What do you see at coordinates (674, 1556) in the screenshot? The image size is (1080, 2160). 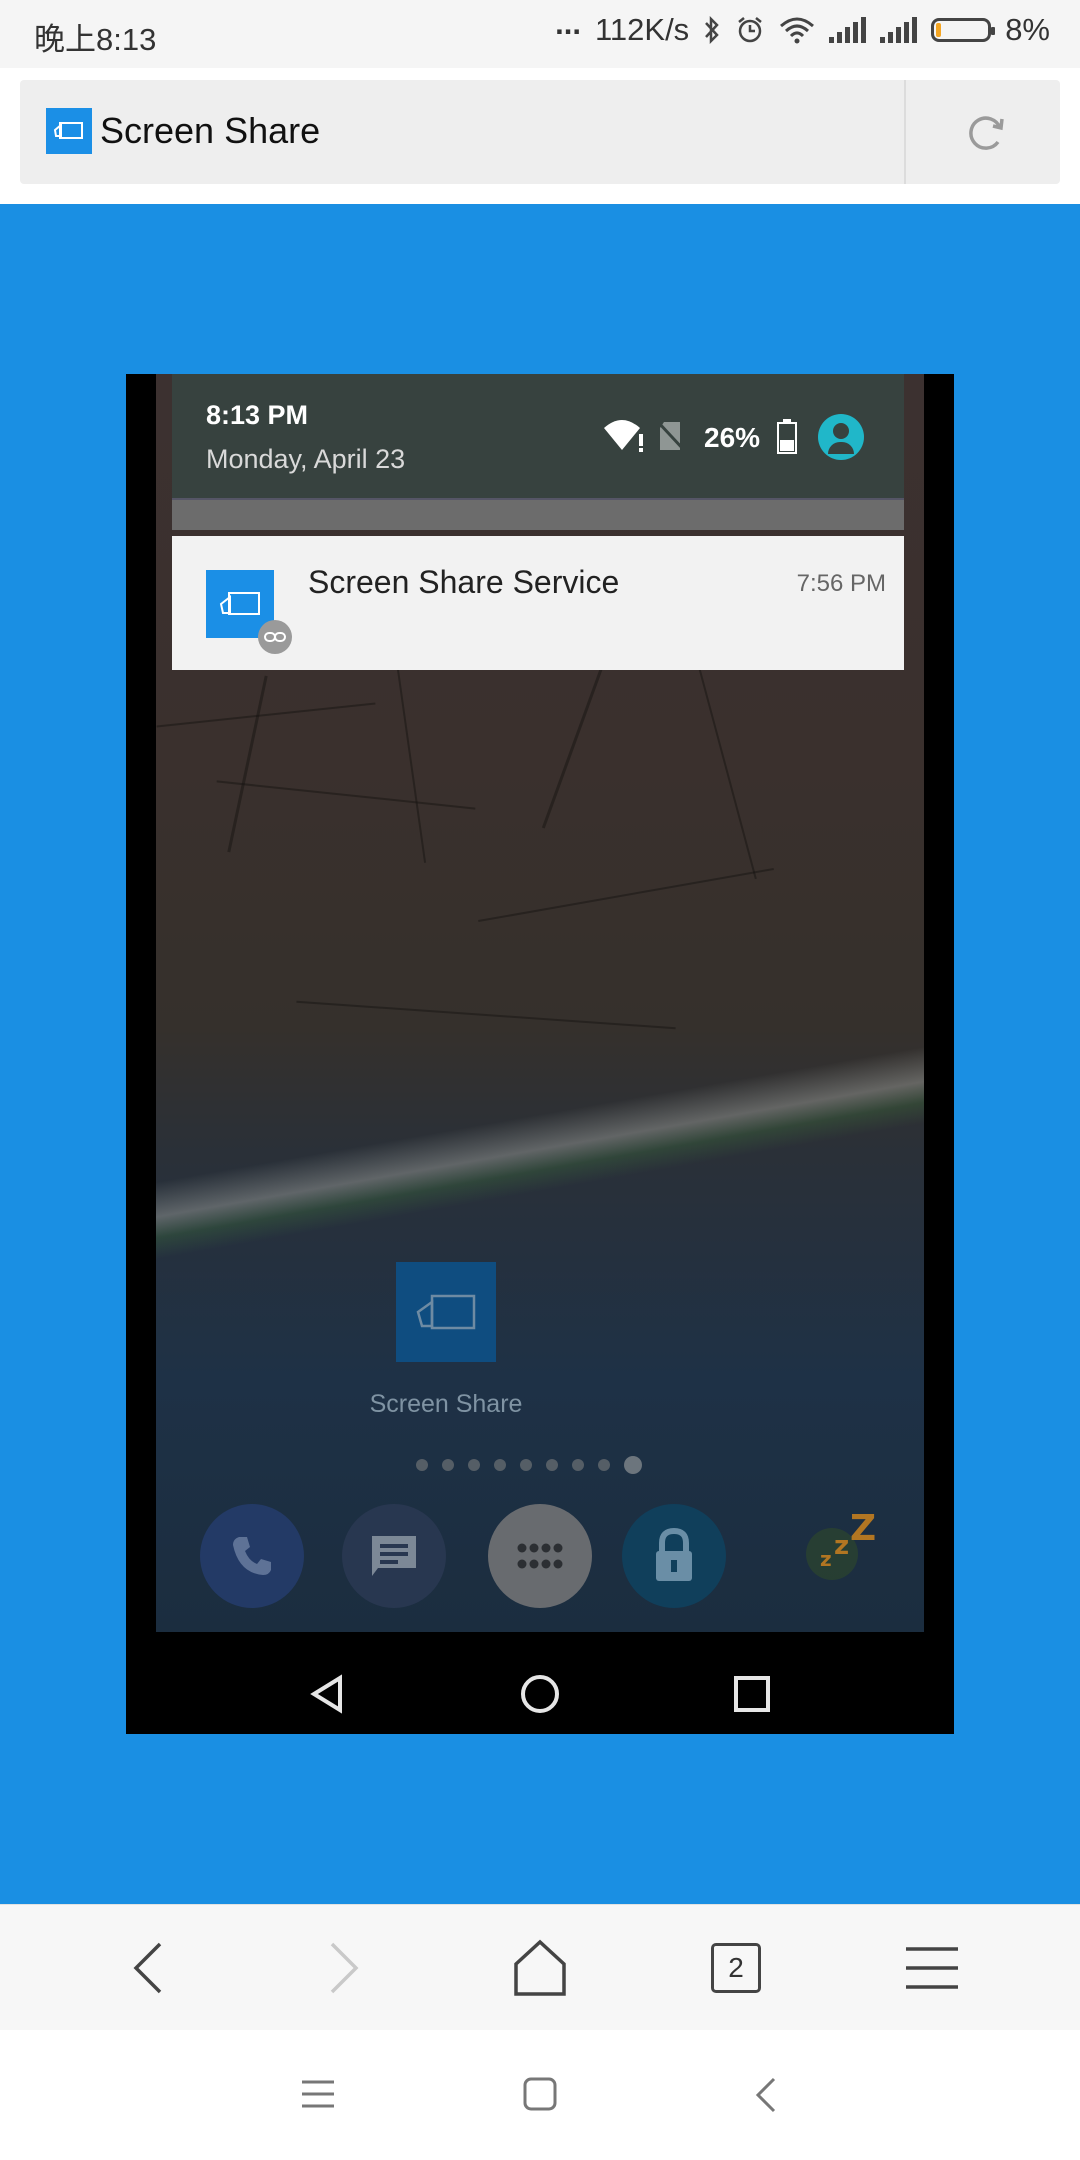 I see `lock-icon` at bounding box center [674, 1556].